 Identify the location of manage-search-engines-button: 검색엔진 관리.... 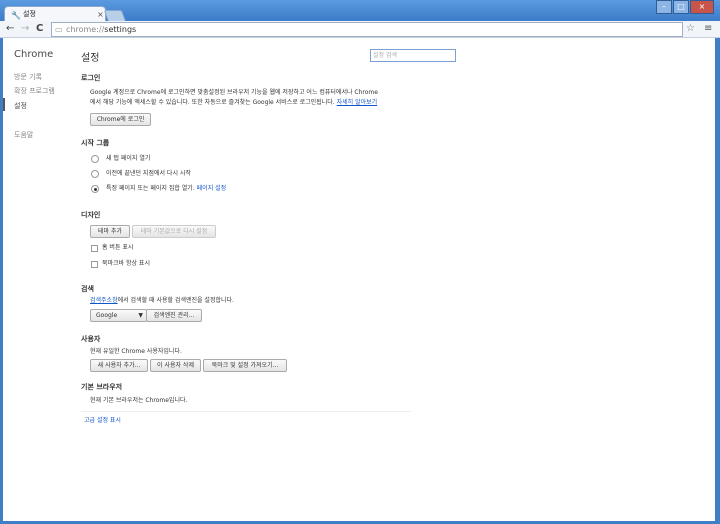
(174, 315).